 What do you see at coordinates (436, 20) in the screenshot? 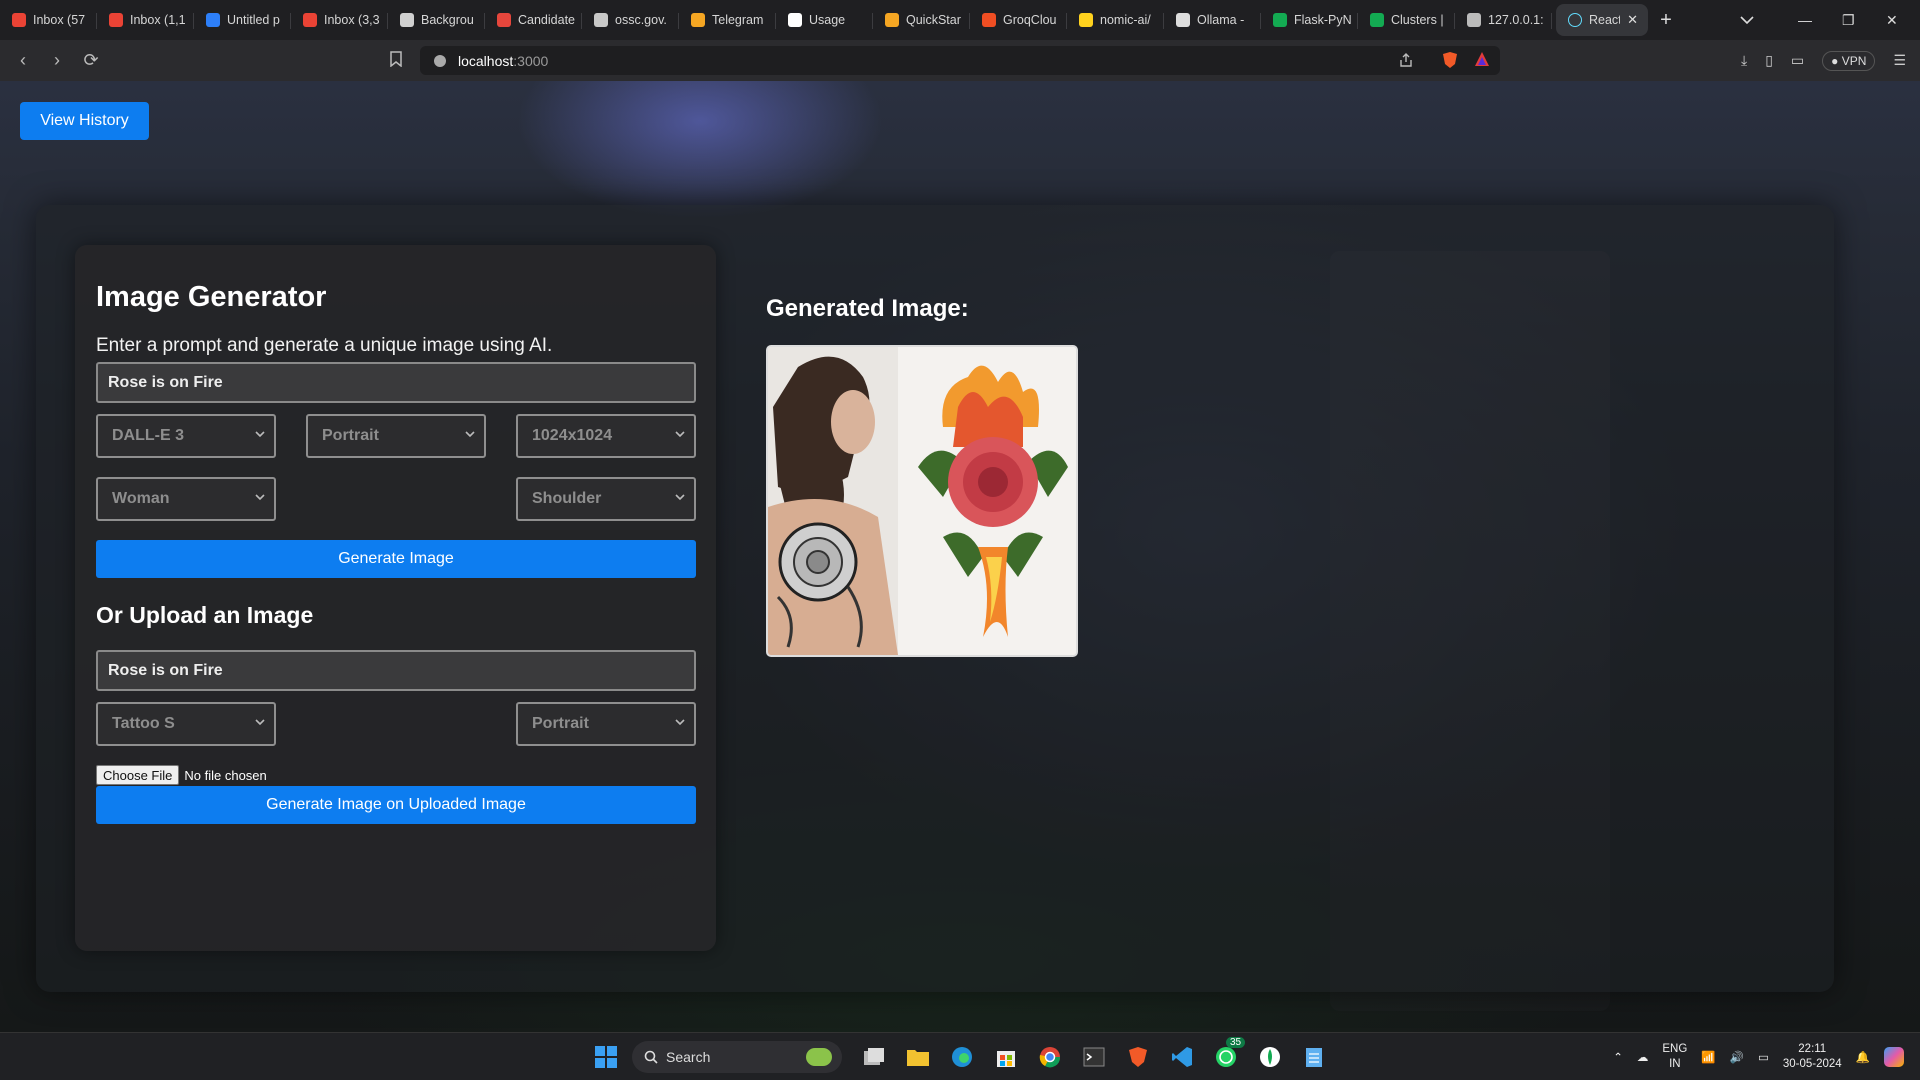
I see `browser-tab: Backgrou` at bounding box center [436, 20].